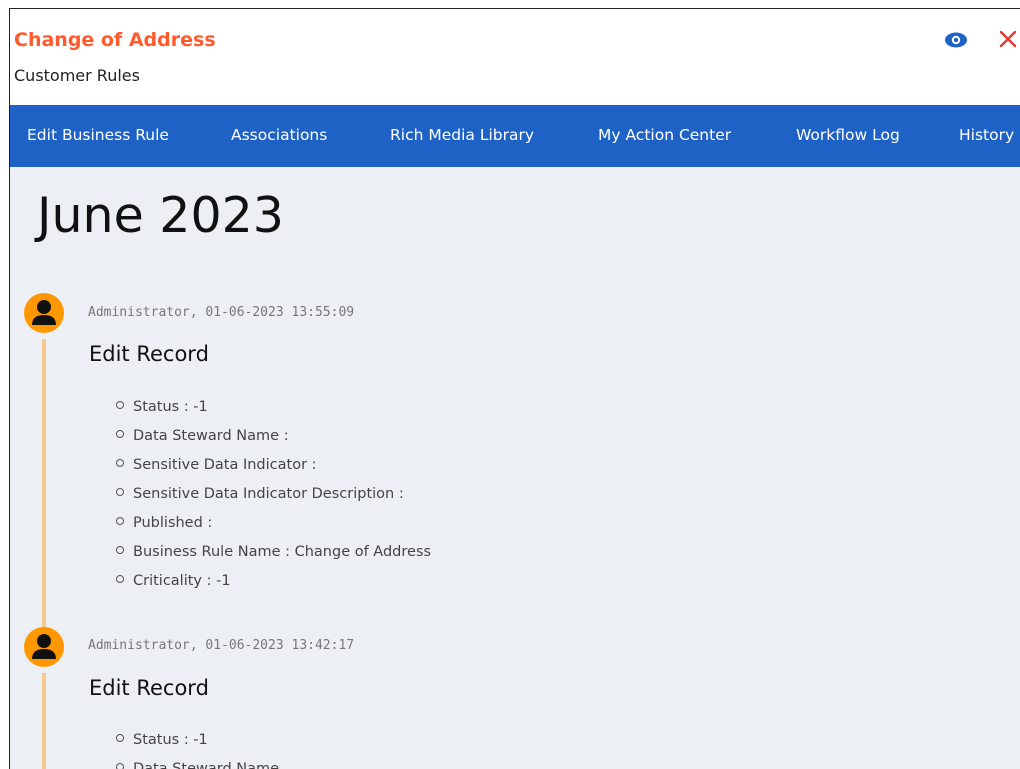  What do you see at coordinates (98, 135) in the screenshot?
I see `tab-edit-business-rule: Edit Business Rule` at bounding box center [98, 135].